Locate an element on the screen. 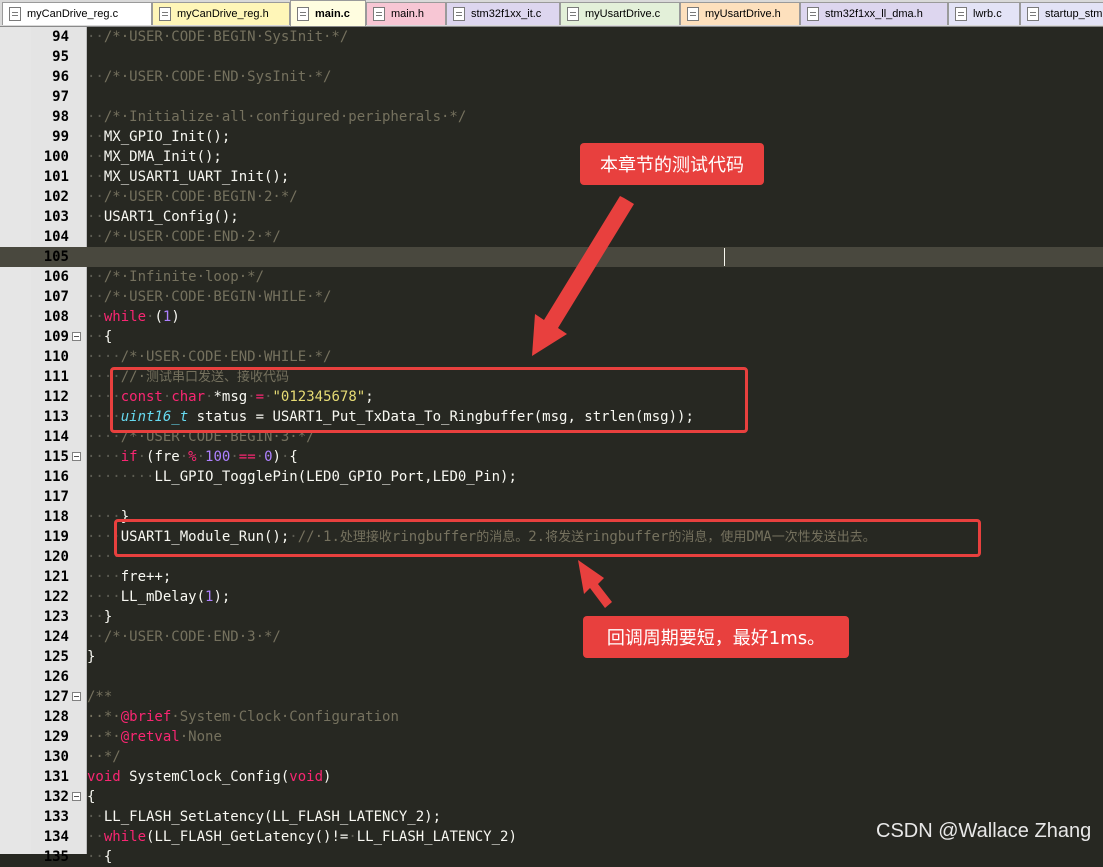  tab-mycandrive-reg-c: myCanDrive_reg.c is located at coordinates (77, 13).